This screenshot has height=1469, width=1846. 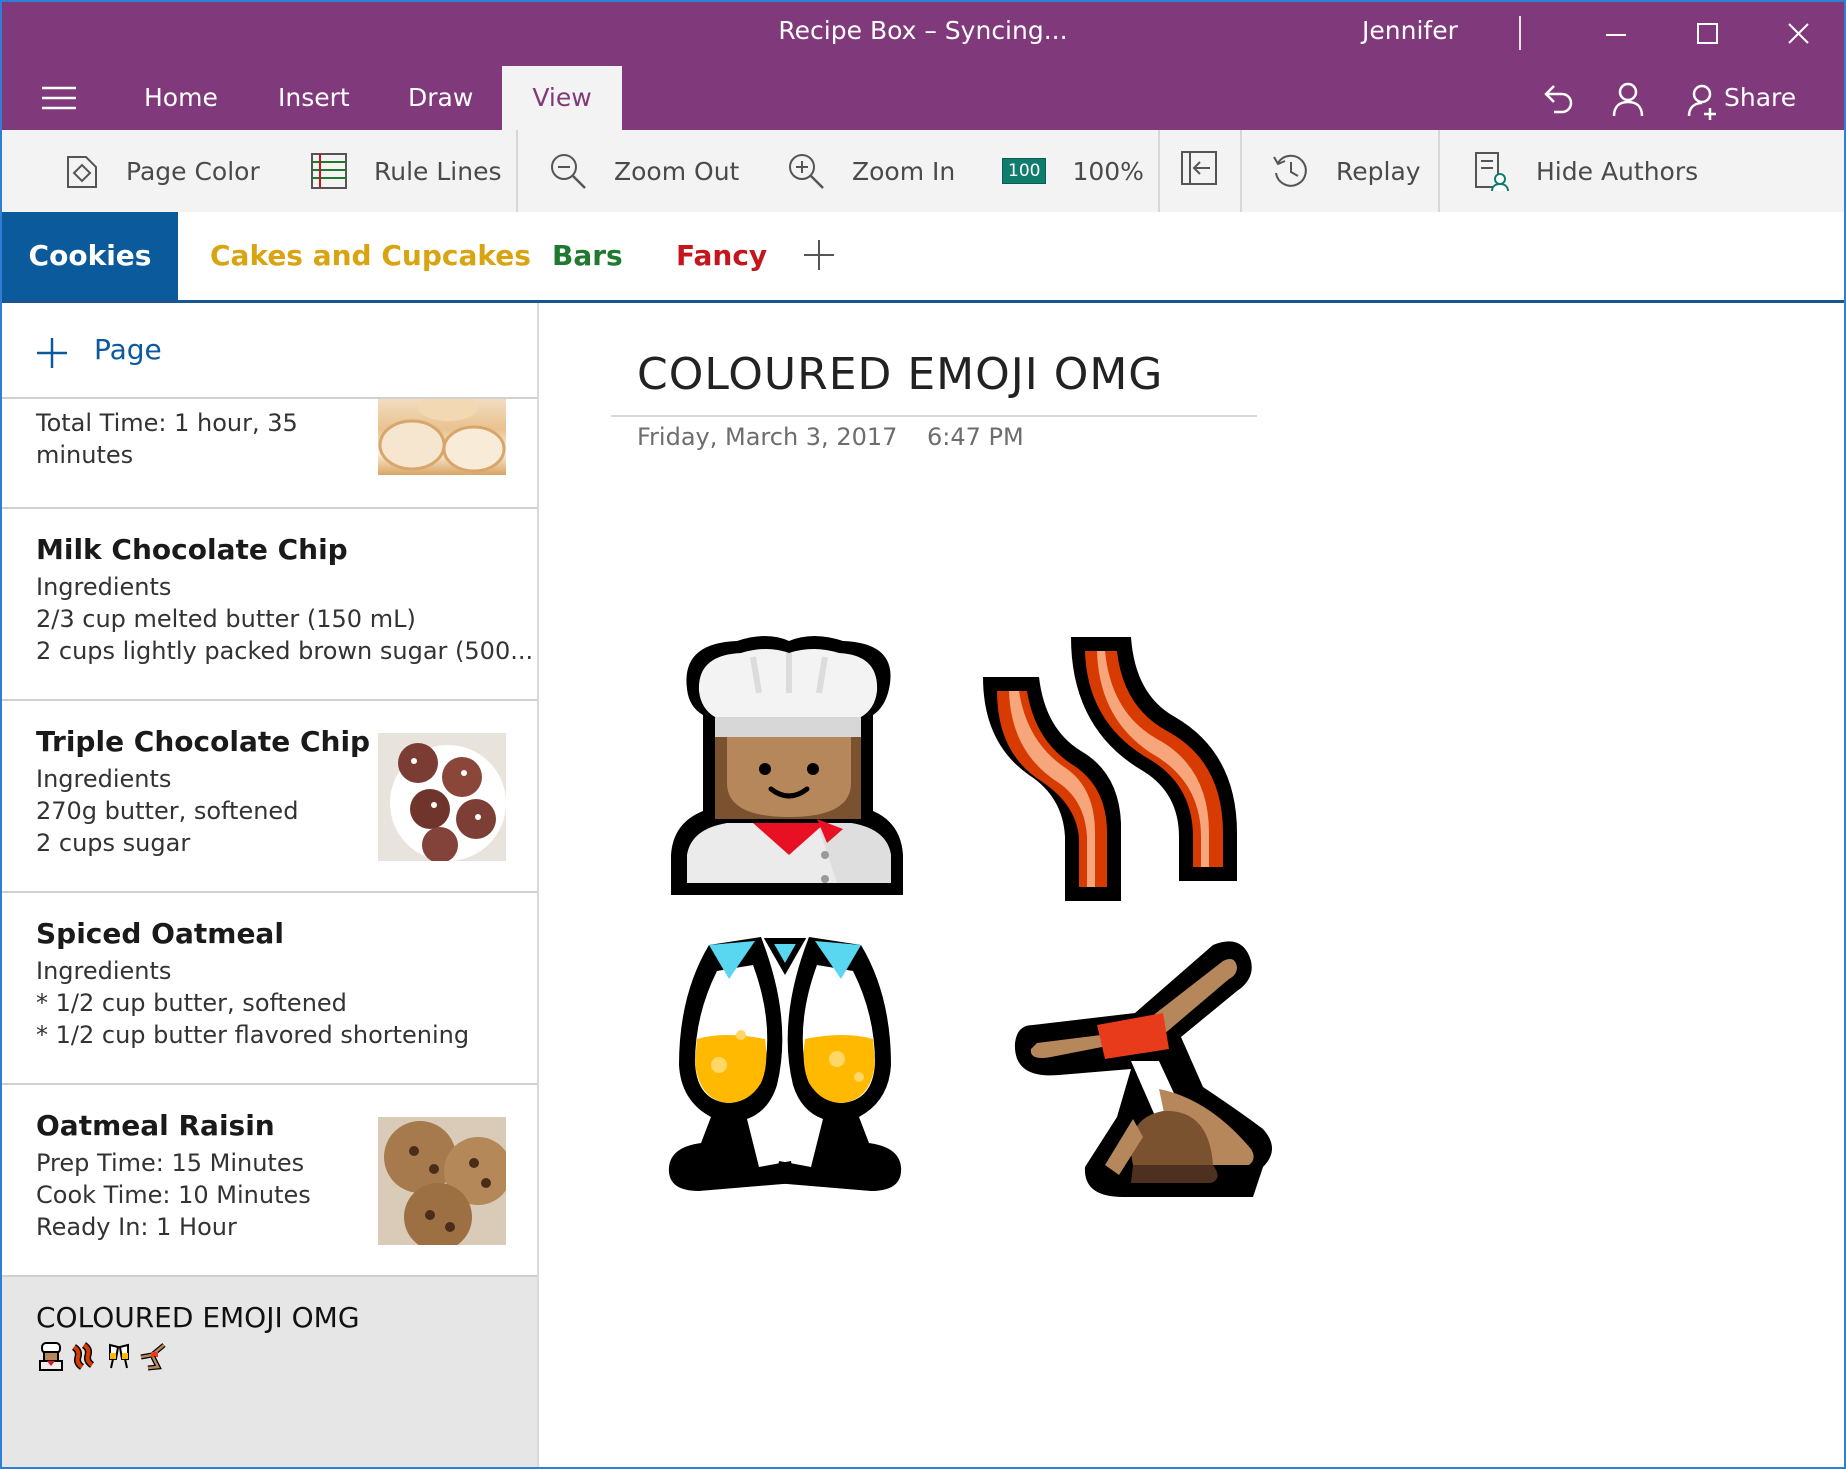 I want to click on replay-button: Replay, so click(x=1345, y=171).